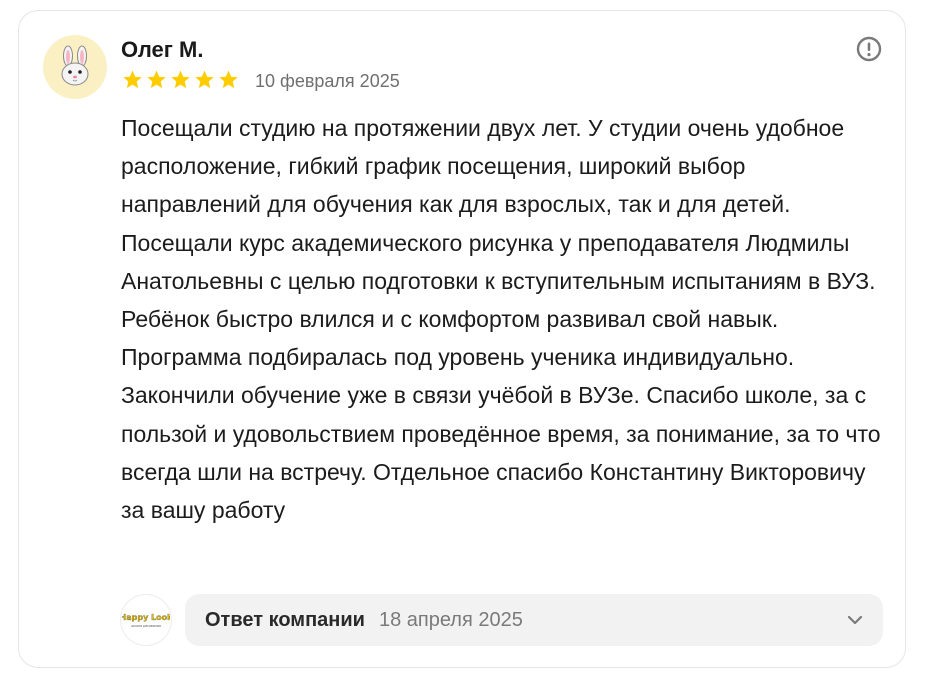 The image size is (926, 678). What do you see at coordinates (285, 619) in the screenshot?
I see `company-reply-label: Ответ компании` at bounding box center [285, 619].